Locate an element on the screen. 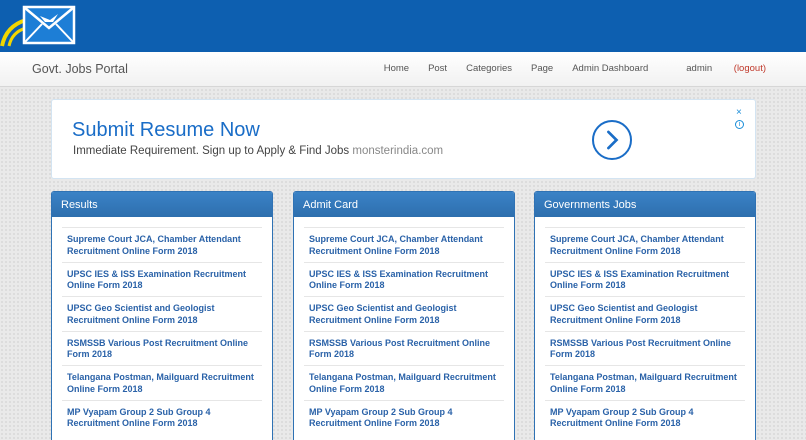  nav-page: Page is located at coordinates (542, 68).